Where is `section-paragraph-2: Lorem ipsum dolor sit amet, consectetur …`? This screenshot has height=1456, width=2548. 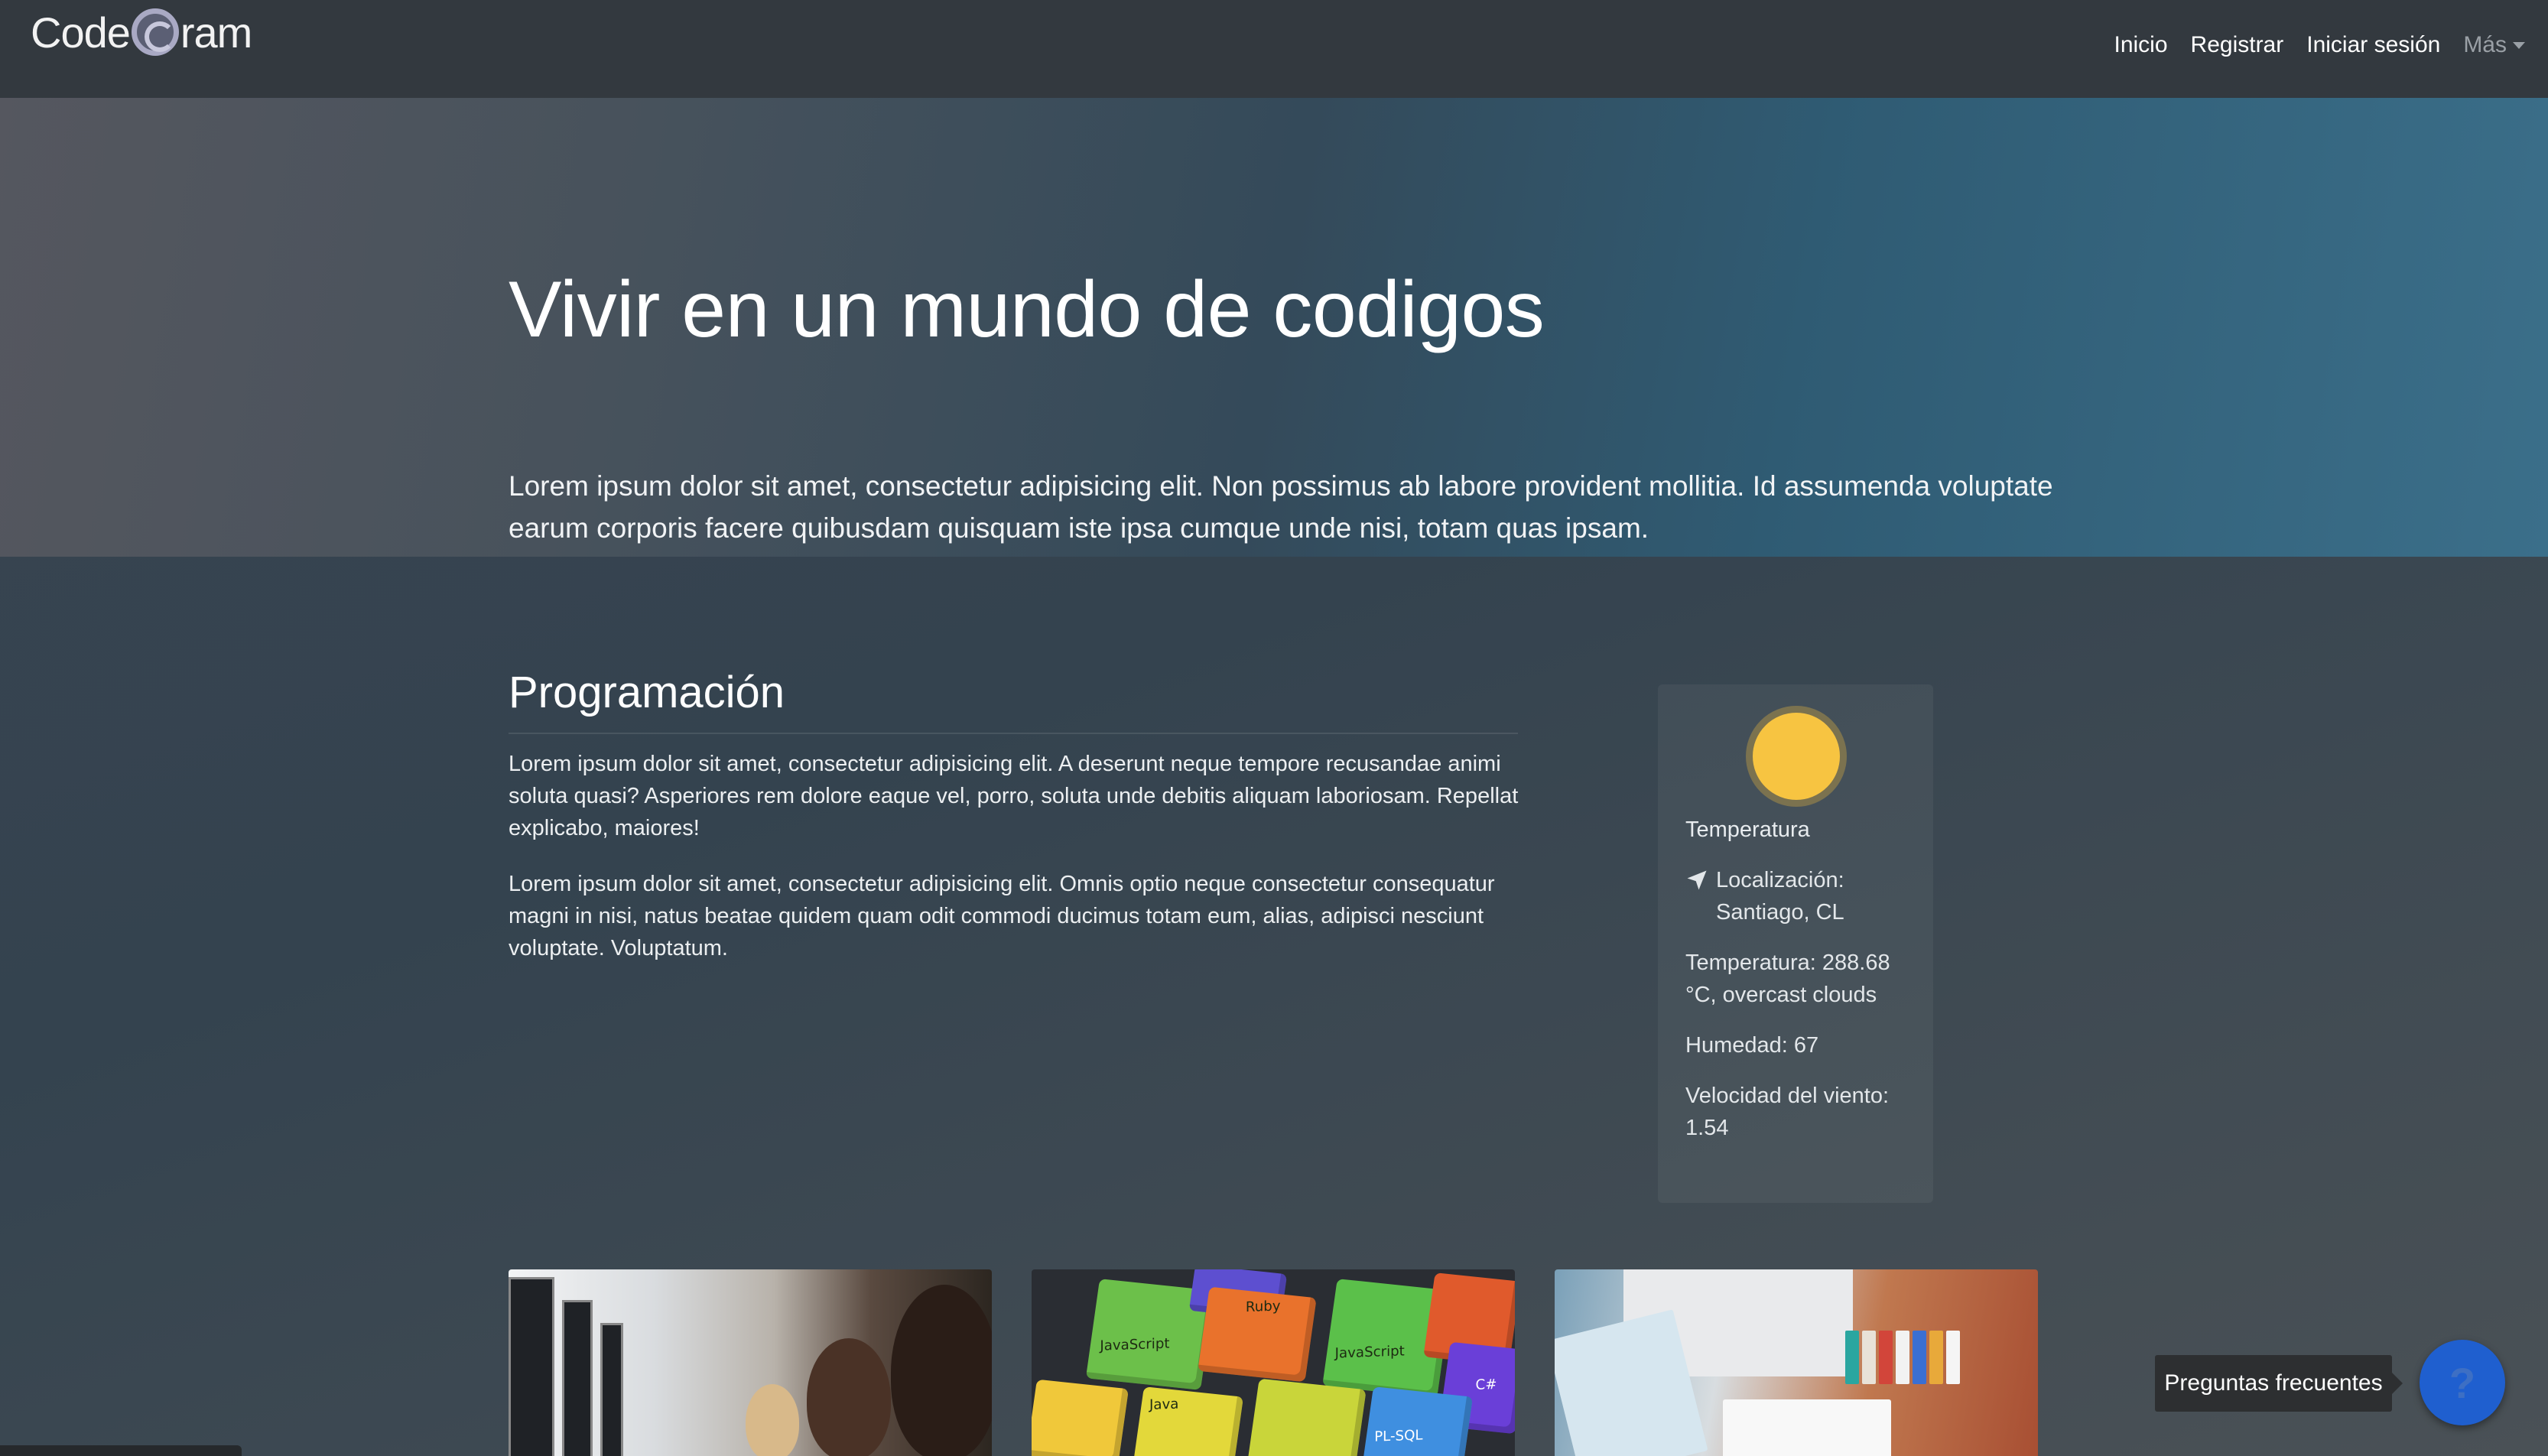
section-paragraph-2: Lorem ipsum dolor sit amet, consectetur … is located at coordinates (1002, 916).